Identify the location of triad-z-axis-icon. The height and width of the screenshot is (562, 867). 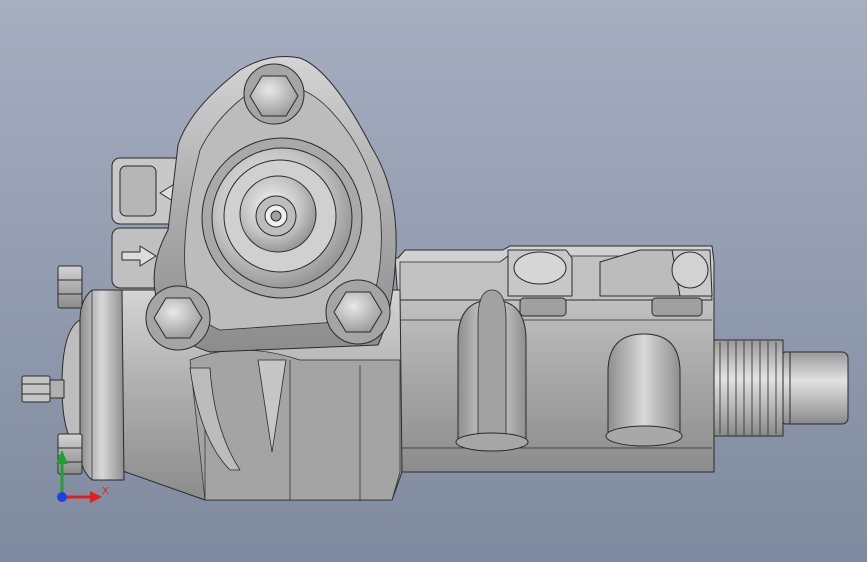
(62, 497).